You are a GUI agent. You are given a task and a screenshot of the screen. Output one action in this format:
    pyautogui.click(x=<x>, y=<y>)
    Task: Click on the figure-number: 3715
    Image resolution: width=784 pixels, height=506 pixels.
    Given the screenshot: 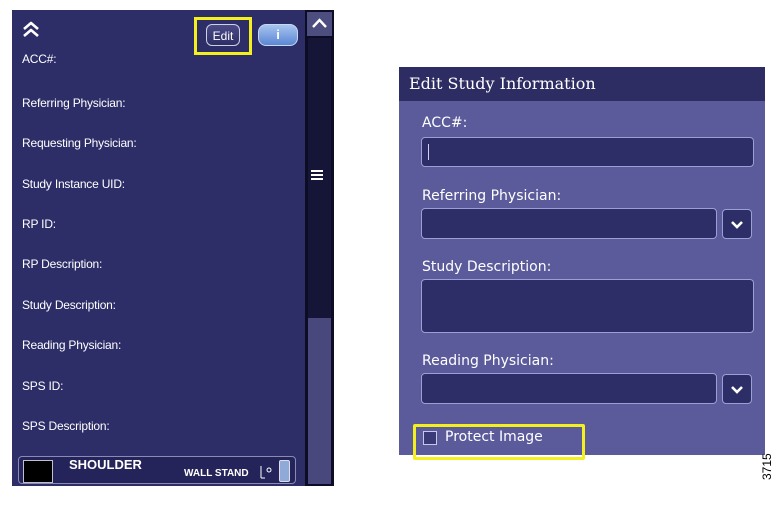 What is the action you would take?
    pyautogui.click(x=767, y=466)
    